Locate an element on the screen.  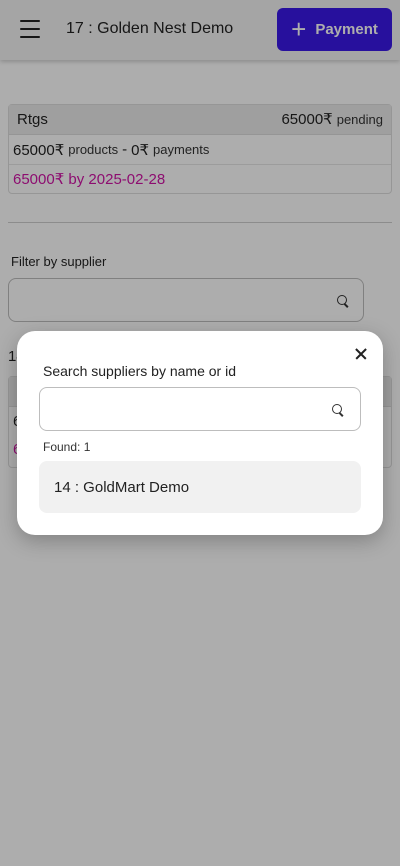
supplier-result-item: 14 : GoldMart Demo is located at coordinates (200, 487).